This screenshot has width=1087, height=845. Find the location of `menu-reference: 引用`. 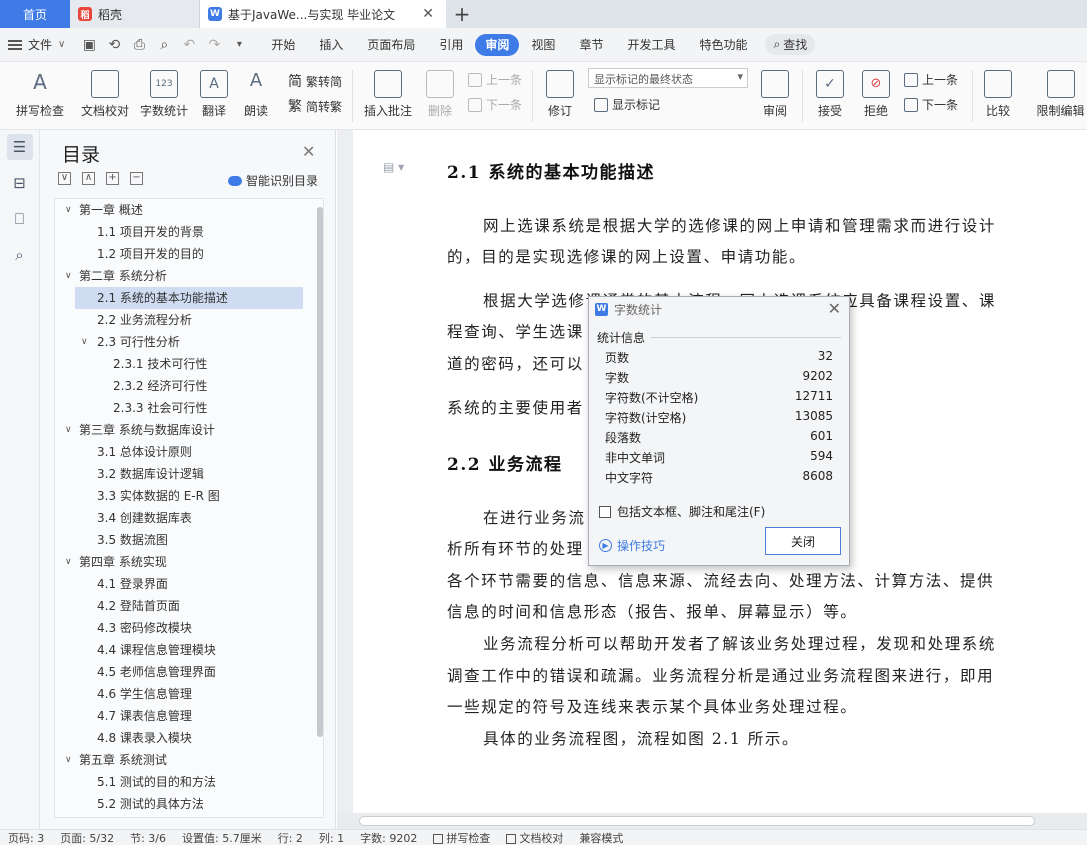

menu-reference: 引用 is located at coordinates (451, 45).